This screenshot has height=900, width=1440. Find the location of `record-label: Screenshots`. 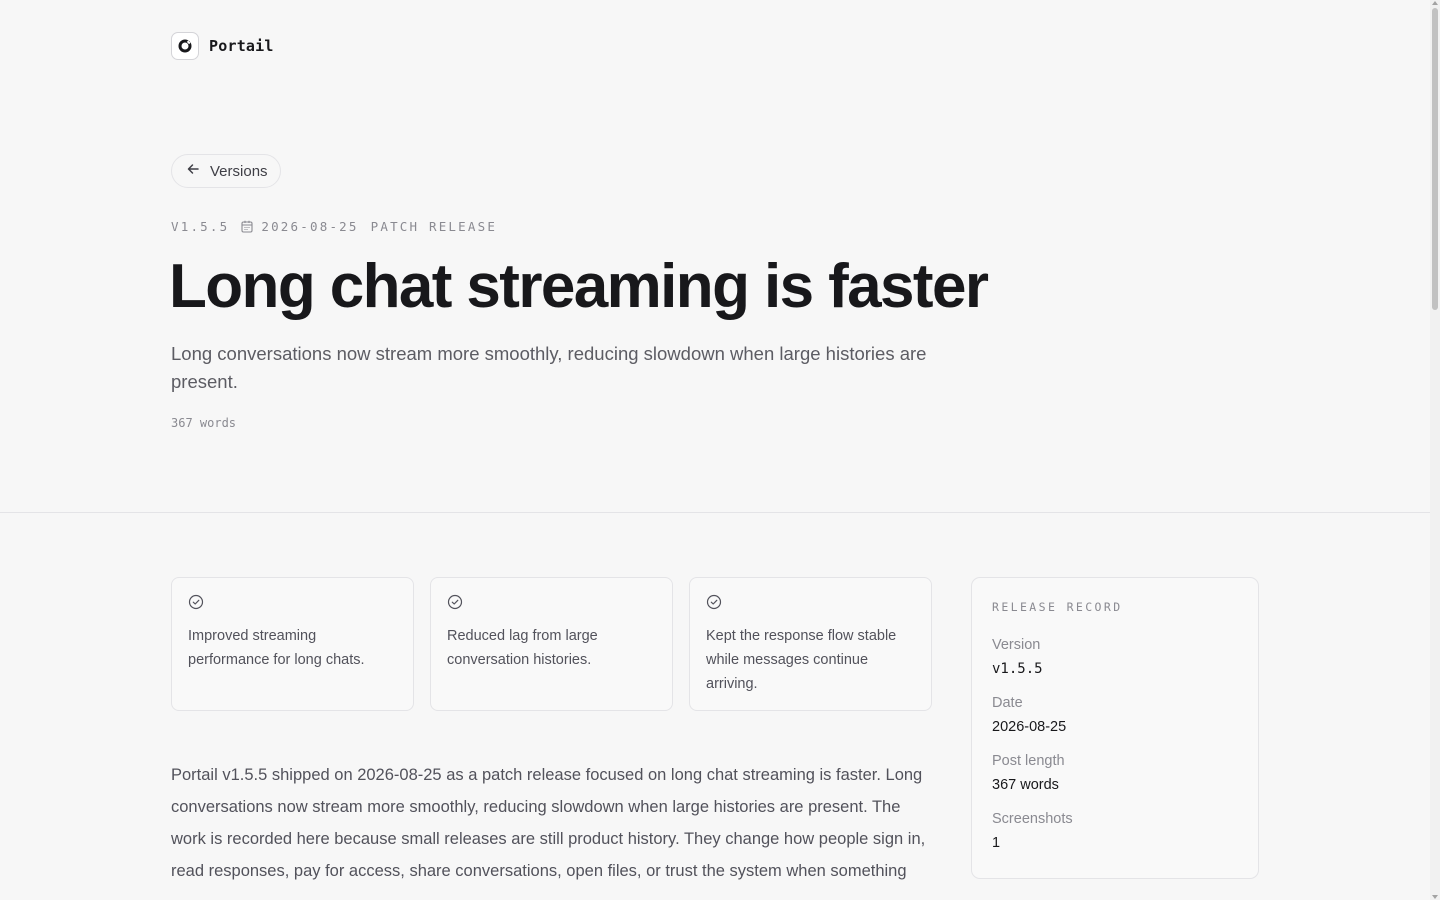

record-label: Screenshots is located at coordinates (1032, 819).